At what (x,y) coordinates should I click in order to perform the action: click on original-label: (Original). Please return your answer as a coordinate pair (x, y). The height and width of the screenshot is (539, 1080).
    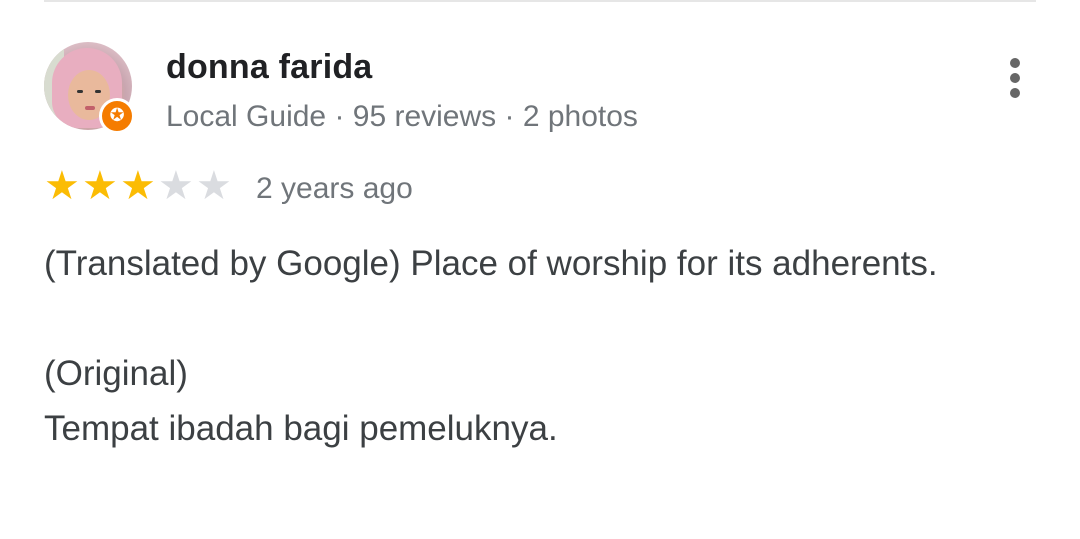
    Looking at the image, I should click on (116, 373).